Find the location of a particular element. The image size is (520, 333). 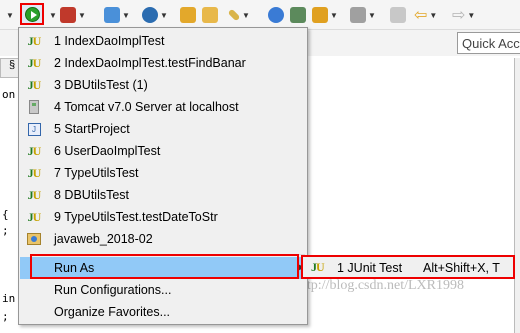

quick-access-input: Quick Acce is located at coordinates (488, 43).